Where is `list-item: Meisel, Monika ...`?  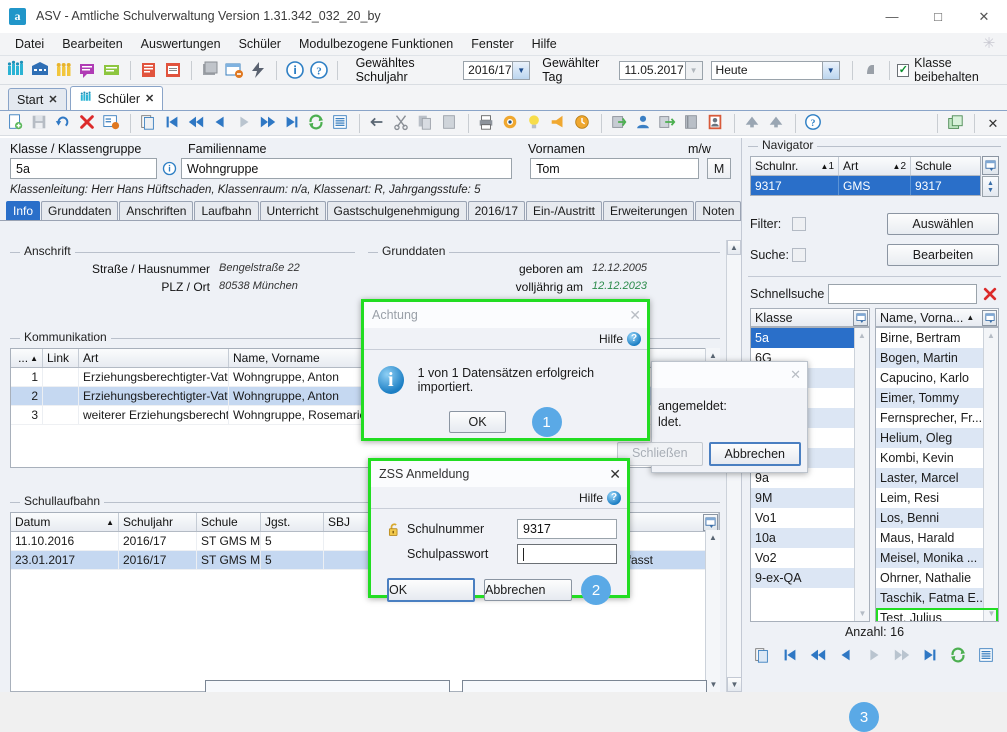
list-item: Meisel, Monika ... is located at coordinates (937, 558).